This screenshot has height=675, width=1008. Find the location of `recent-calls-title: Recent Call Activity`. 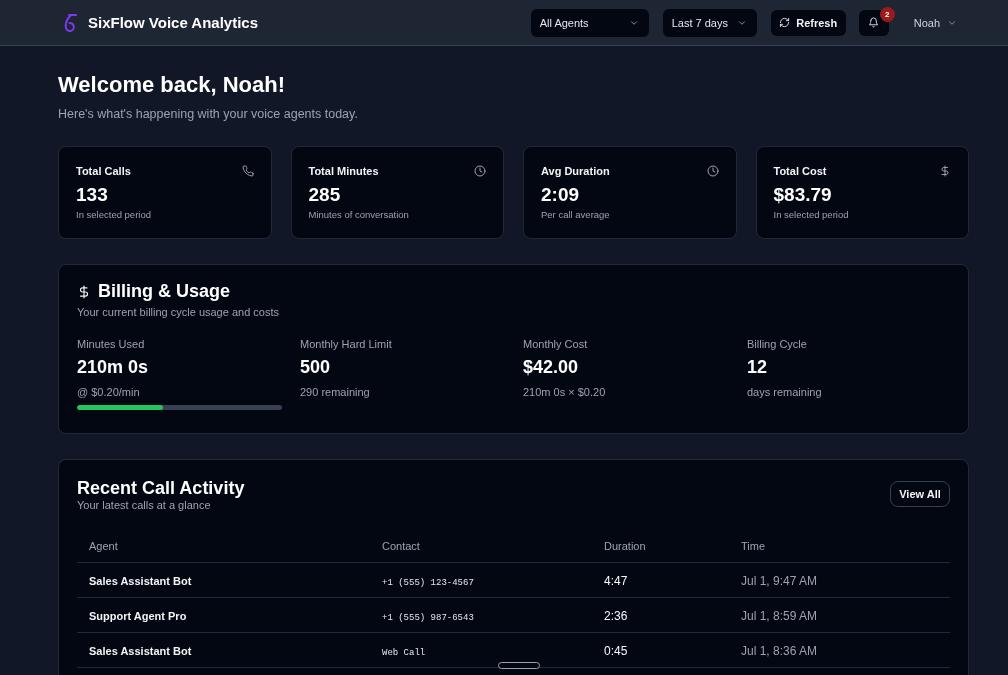

recent-calls-title: Recent Call Activity is located at coordinates (161, 488).